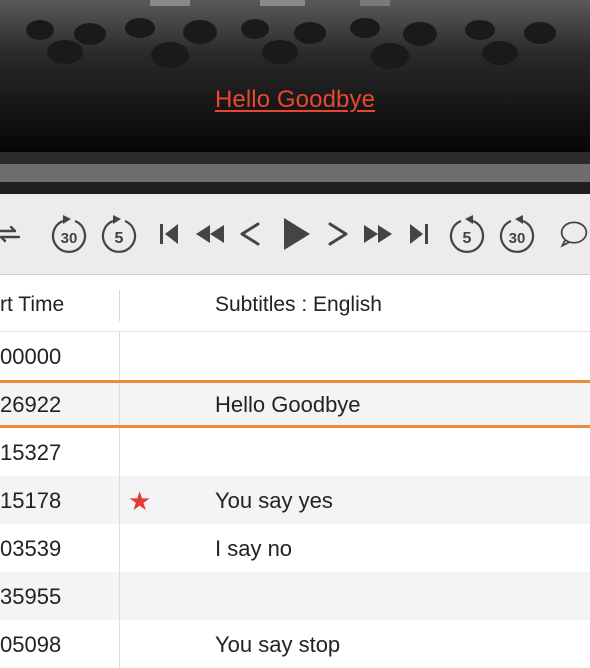 This screenshot has width=590, height=668. Describe the element at coordinates (295, 158) in the screenshot. I see `timeline-track-top` at that location.